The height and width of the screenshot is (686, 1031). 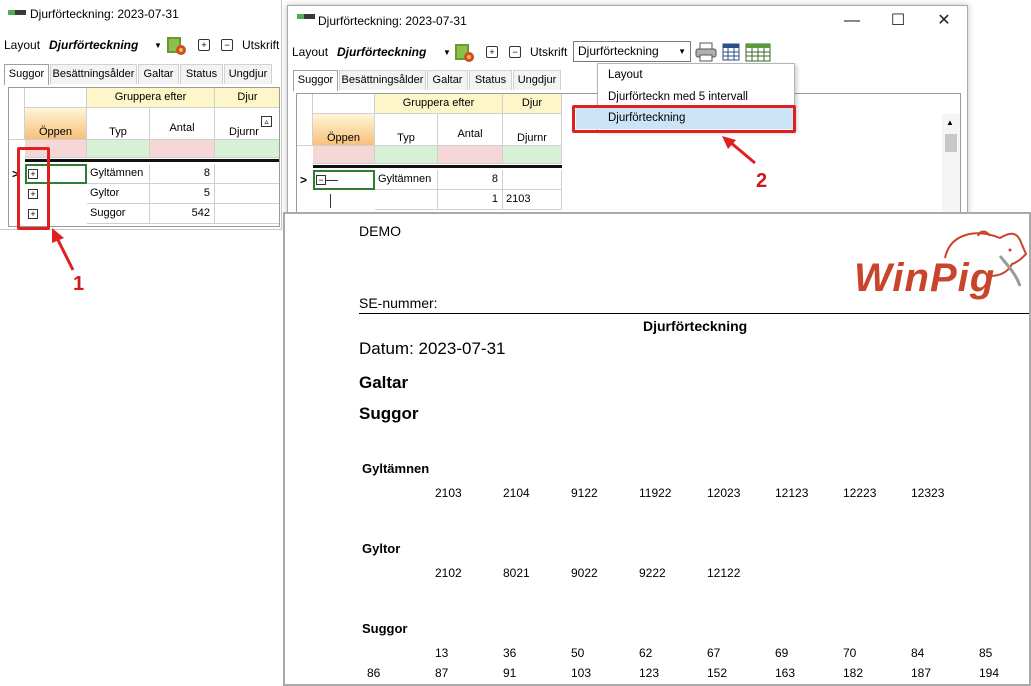 What do you see at coordinates (79, 284) in the screenshot?
I see `callout-number-1: 1` at bounding box center [79, 284].